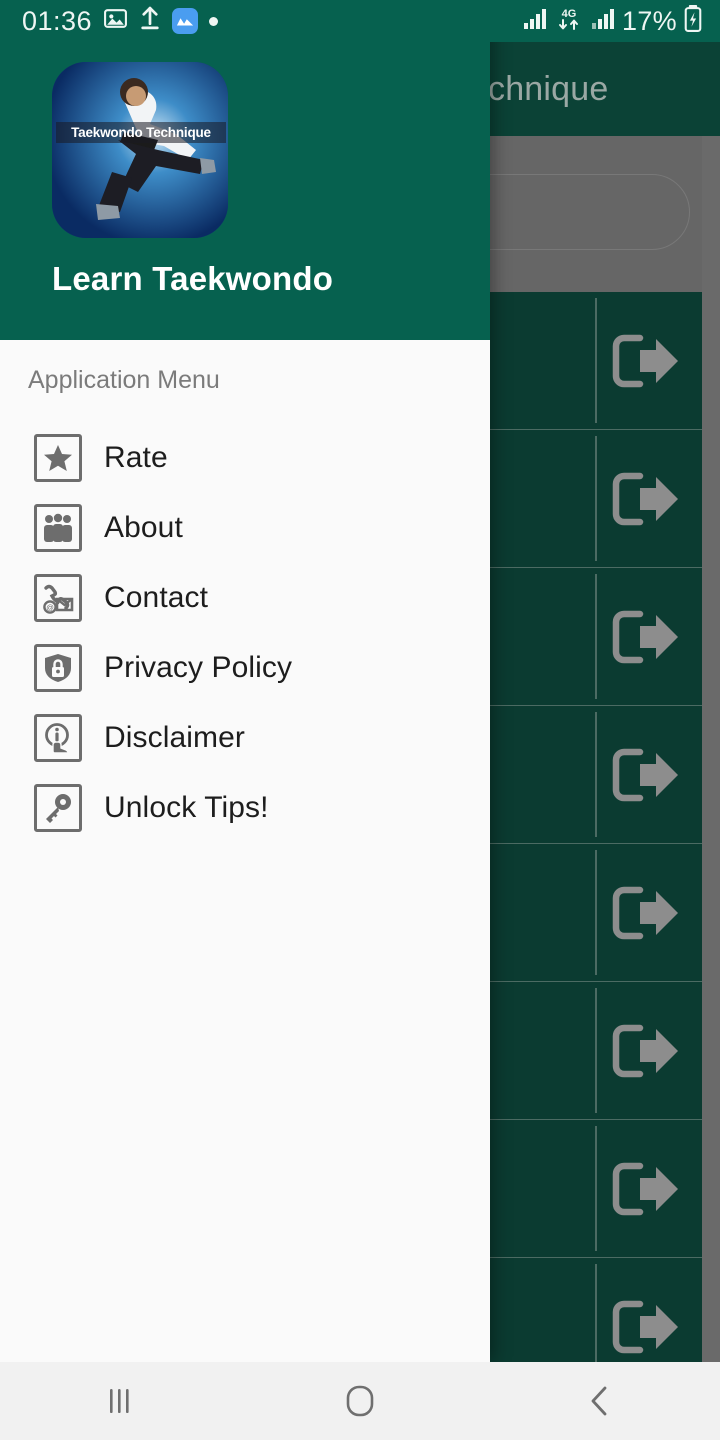 Image resolution: width=720 pixels, height=1440 pixels. I want to click on background-app-bar-title: chnique, so click(549, 88).